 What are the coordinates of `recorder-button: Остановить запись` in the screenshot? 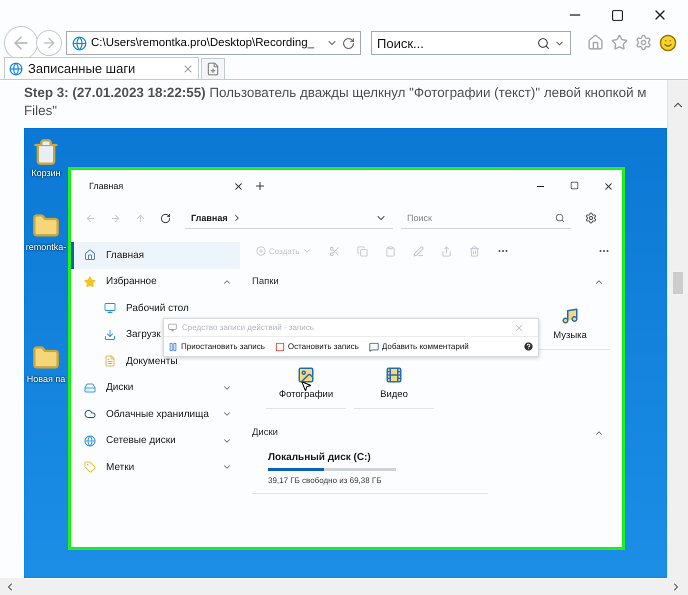 It's located at (316, 347).